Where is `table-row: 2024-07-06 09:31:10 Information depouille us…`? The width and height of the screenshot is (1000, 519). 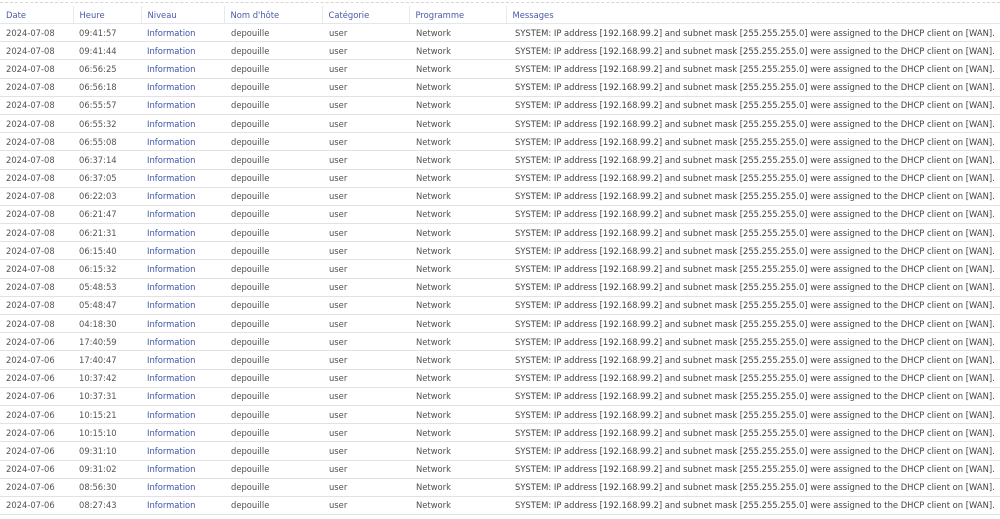
table-row: 2024-07-06 09:31:10 Information depouille us… is located at coordinates (500, 451).